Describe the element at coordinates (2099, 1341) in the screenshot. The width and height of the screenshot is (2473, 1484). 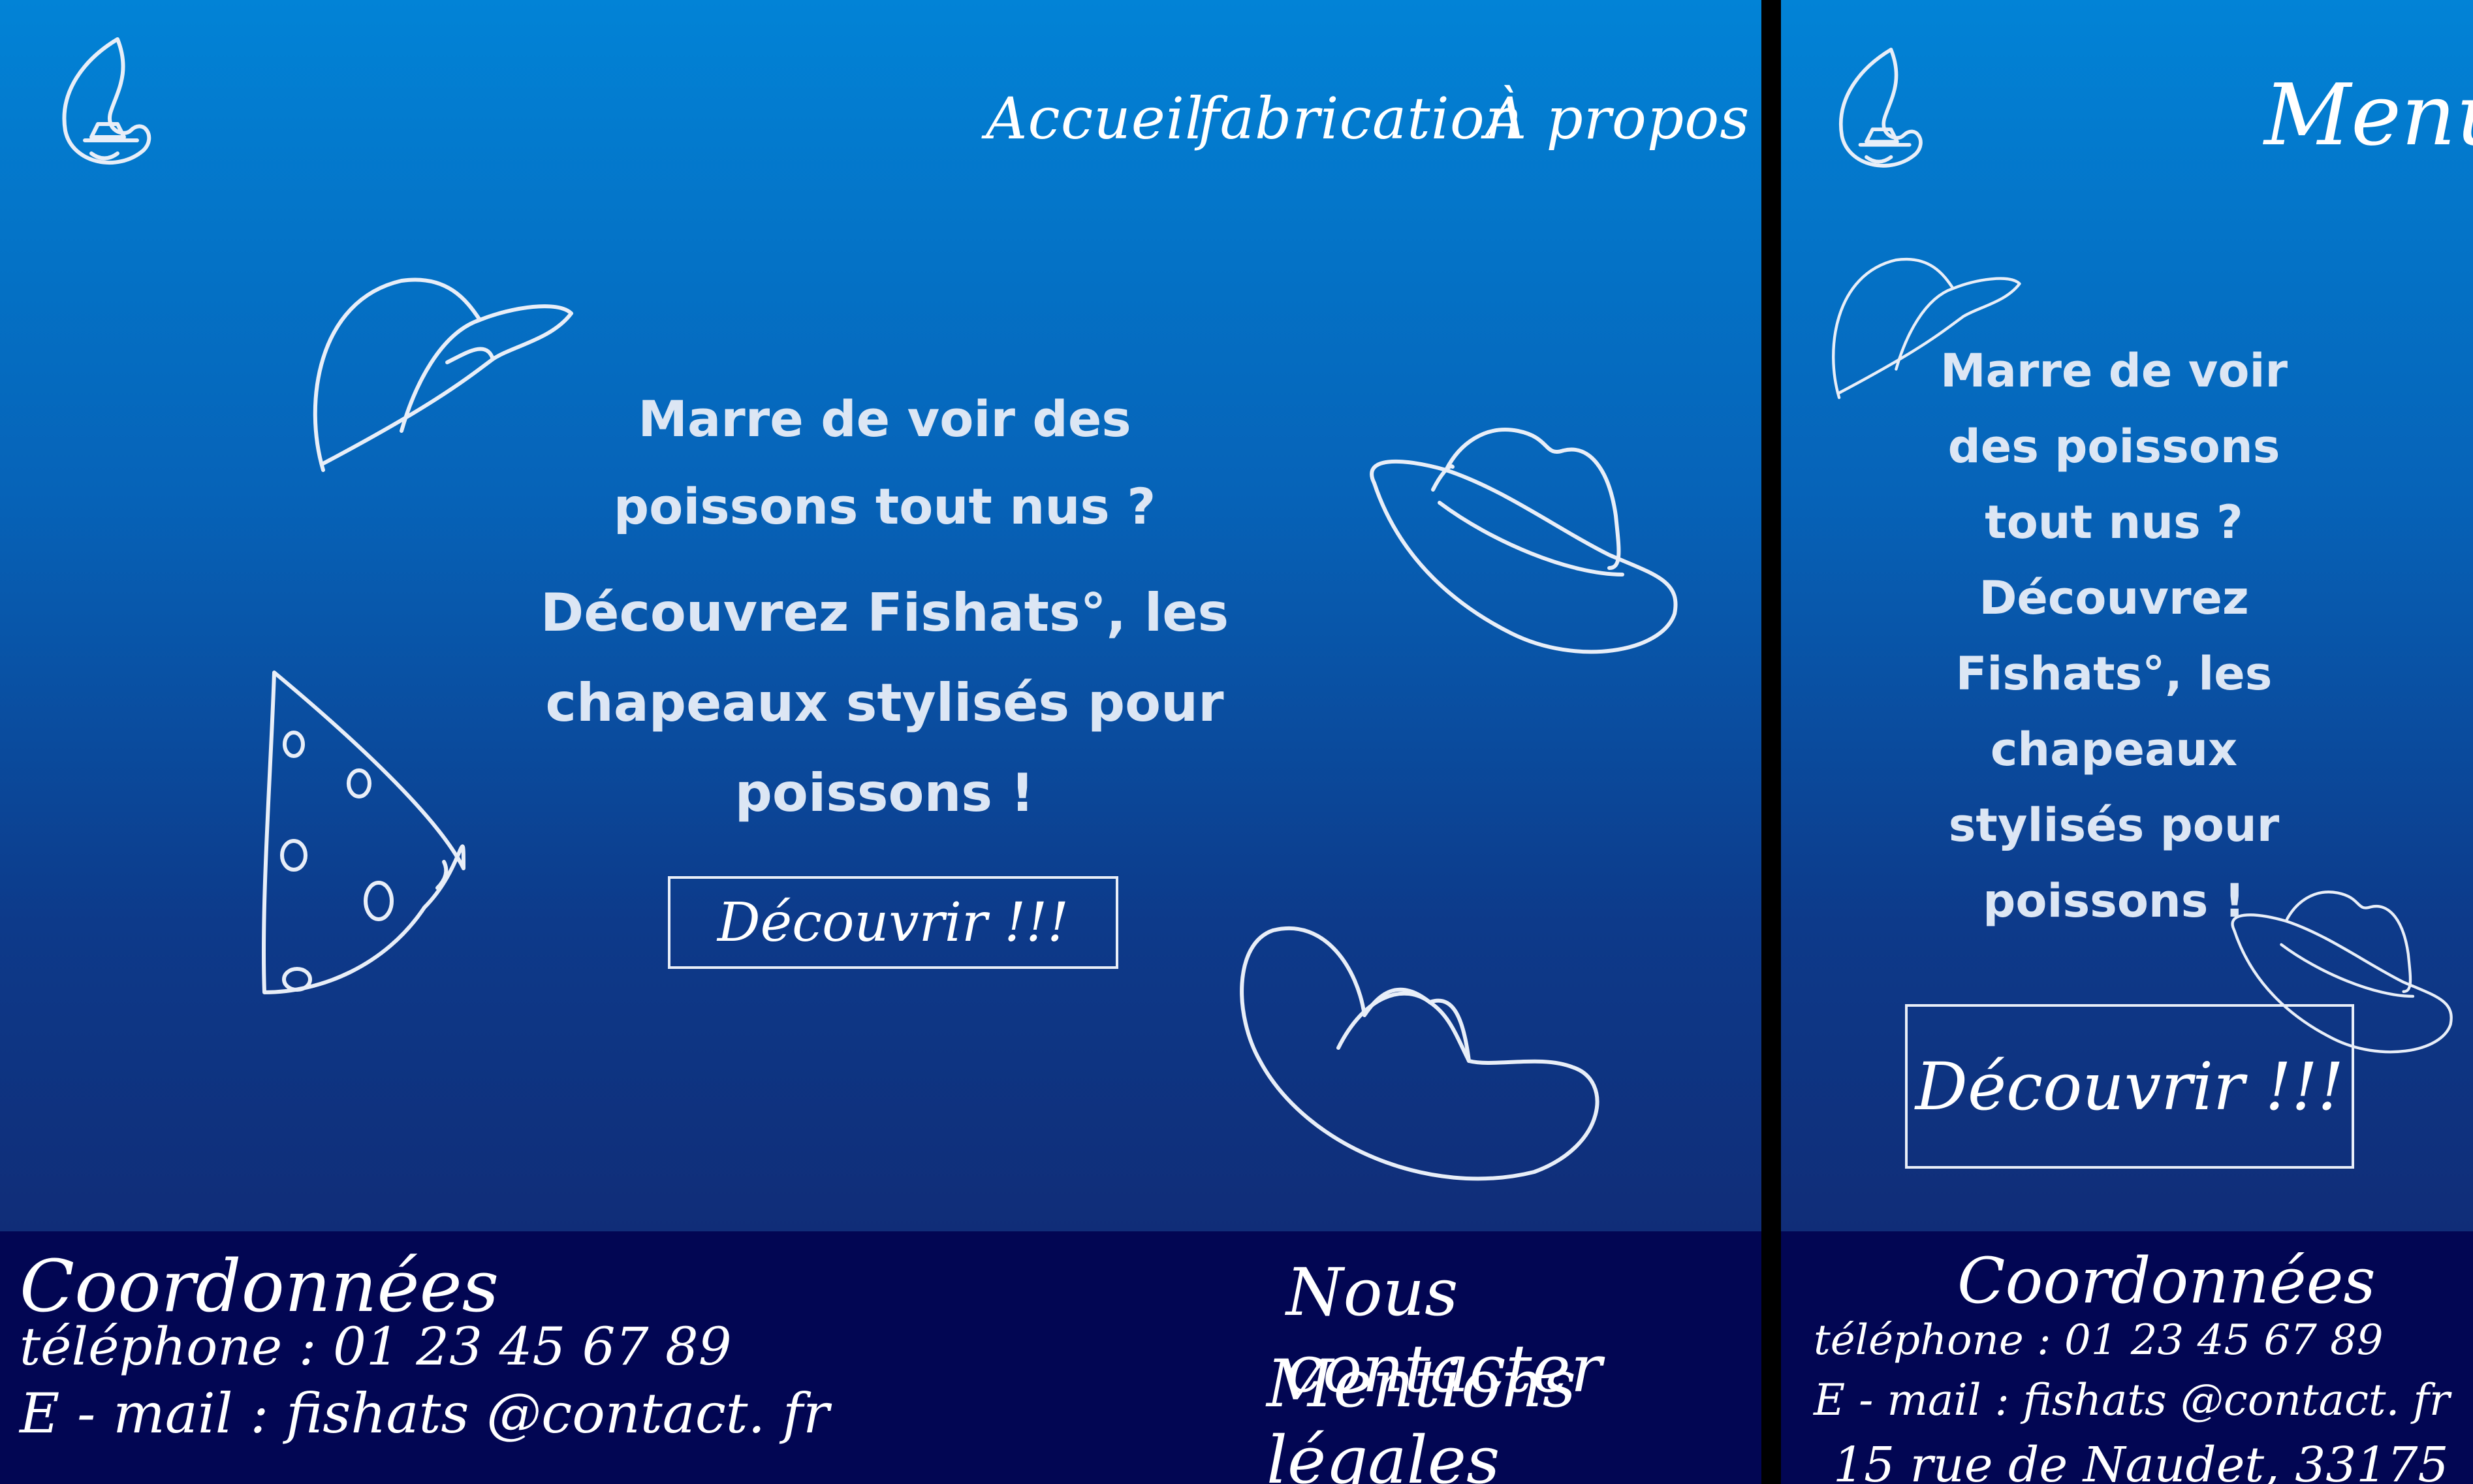
I see `mobile-footer-phone: téléphone : 01 23 45 67 89` at that location.